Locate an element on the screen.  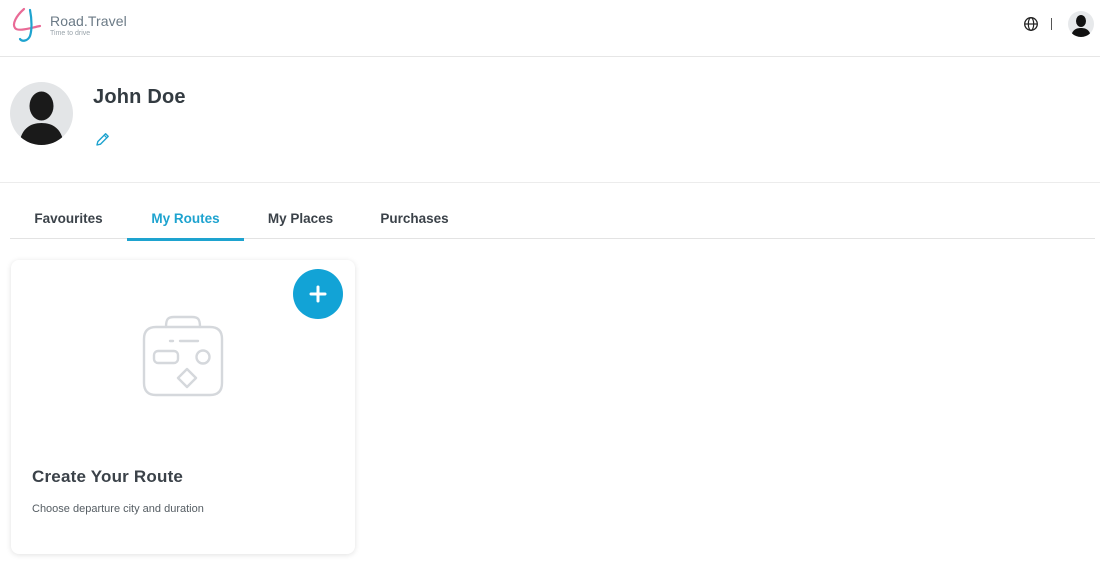
suitcase-icon is located at coordinates (183, 356).